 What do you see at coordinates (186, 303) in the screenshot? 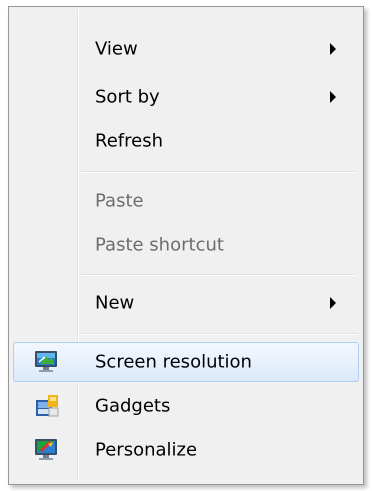
I see `menu-item-new: New` at bounding box center [186, 303].